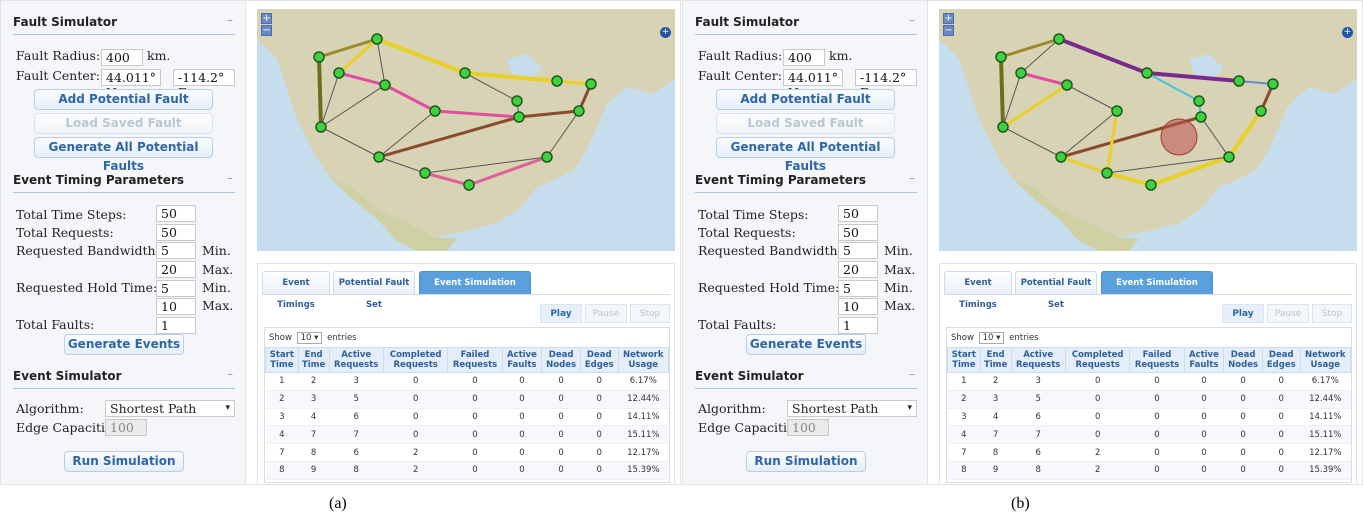  Describe the element at coordinates (475, 360) in the screenshot. I see `column-header: Failed Requests` at that location.